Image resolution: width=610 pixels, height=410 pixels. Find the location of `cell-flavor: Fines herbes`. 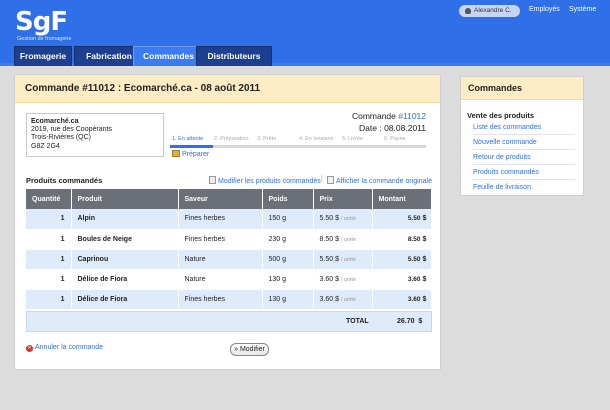

cell-flavor: Fines herbes is located at coordinates (220, 239).